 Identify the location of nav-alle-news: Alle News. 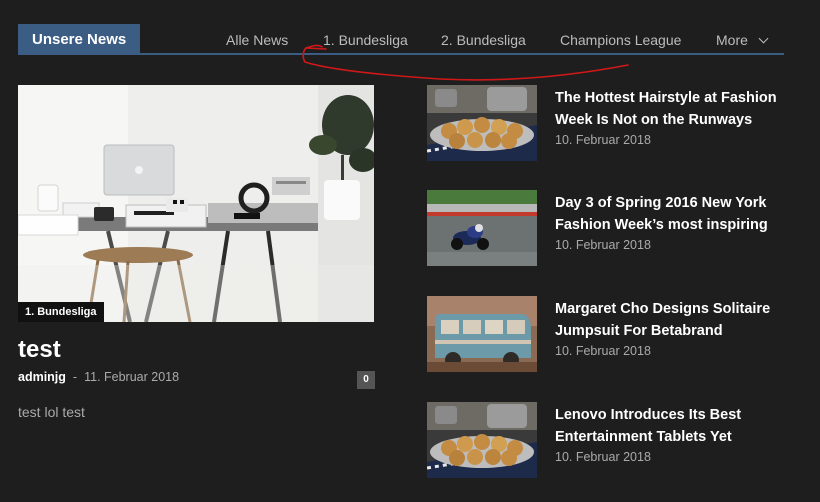
(257, 40).